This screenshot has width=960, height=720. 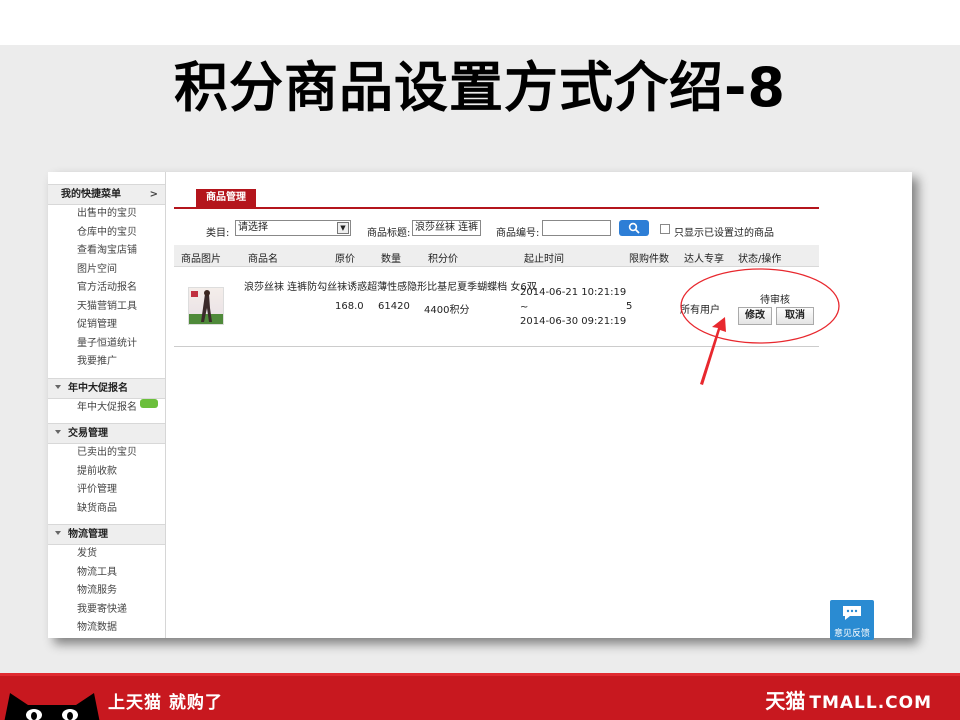 What do you see at coordinates (852, 613) in the screenshot?
I see `chat-bubble-icon` at bounding box center [852, 613].